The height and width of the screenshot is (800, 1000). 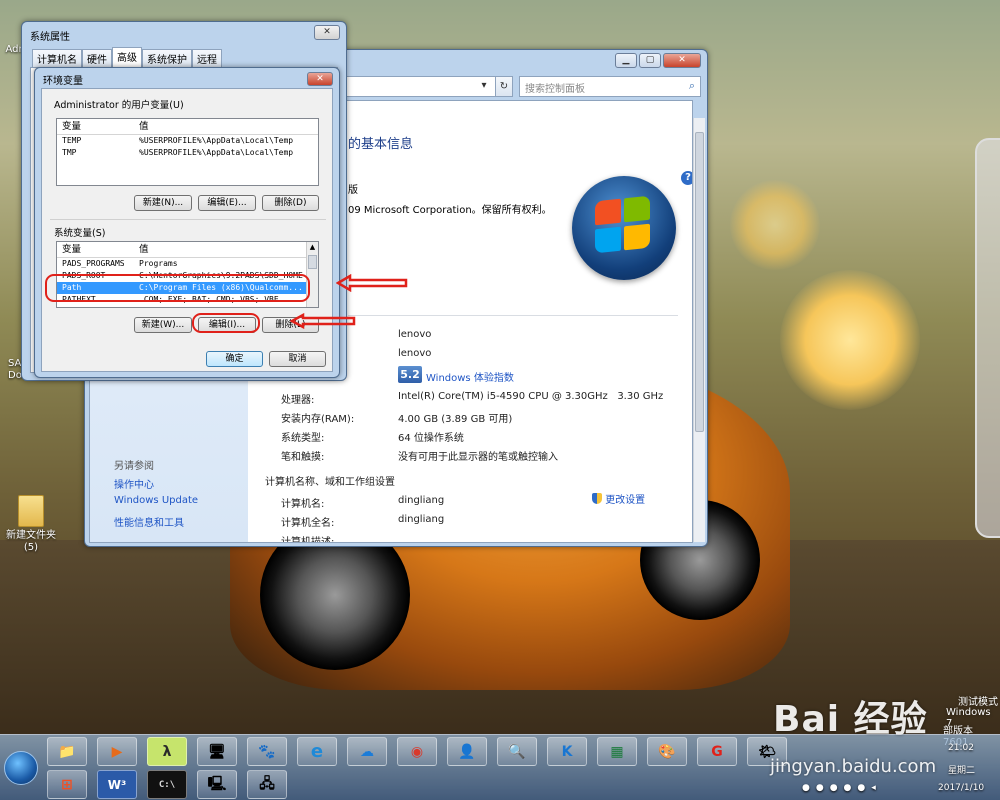 I want to click on clock-time: 21:02, so click(x=961, y=748).